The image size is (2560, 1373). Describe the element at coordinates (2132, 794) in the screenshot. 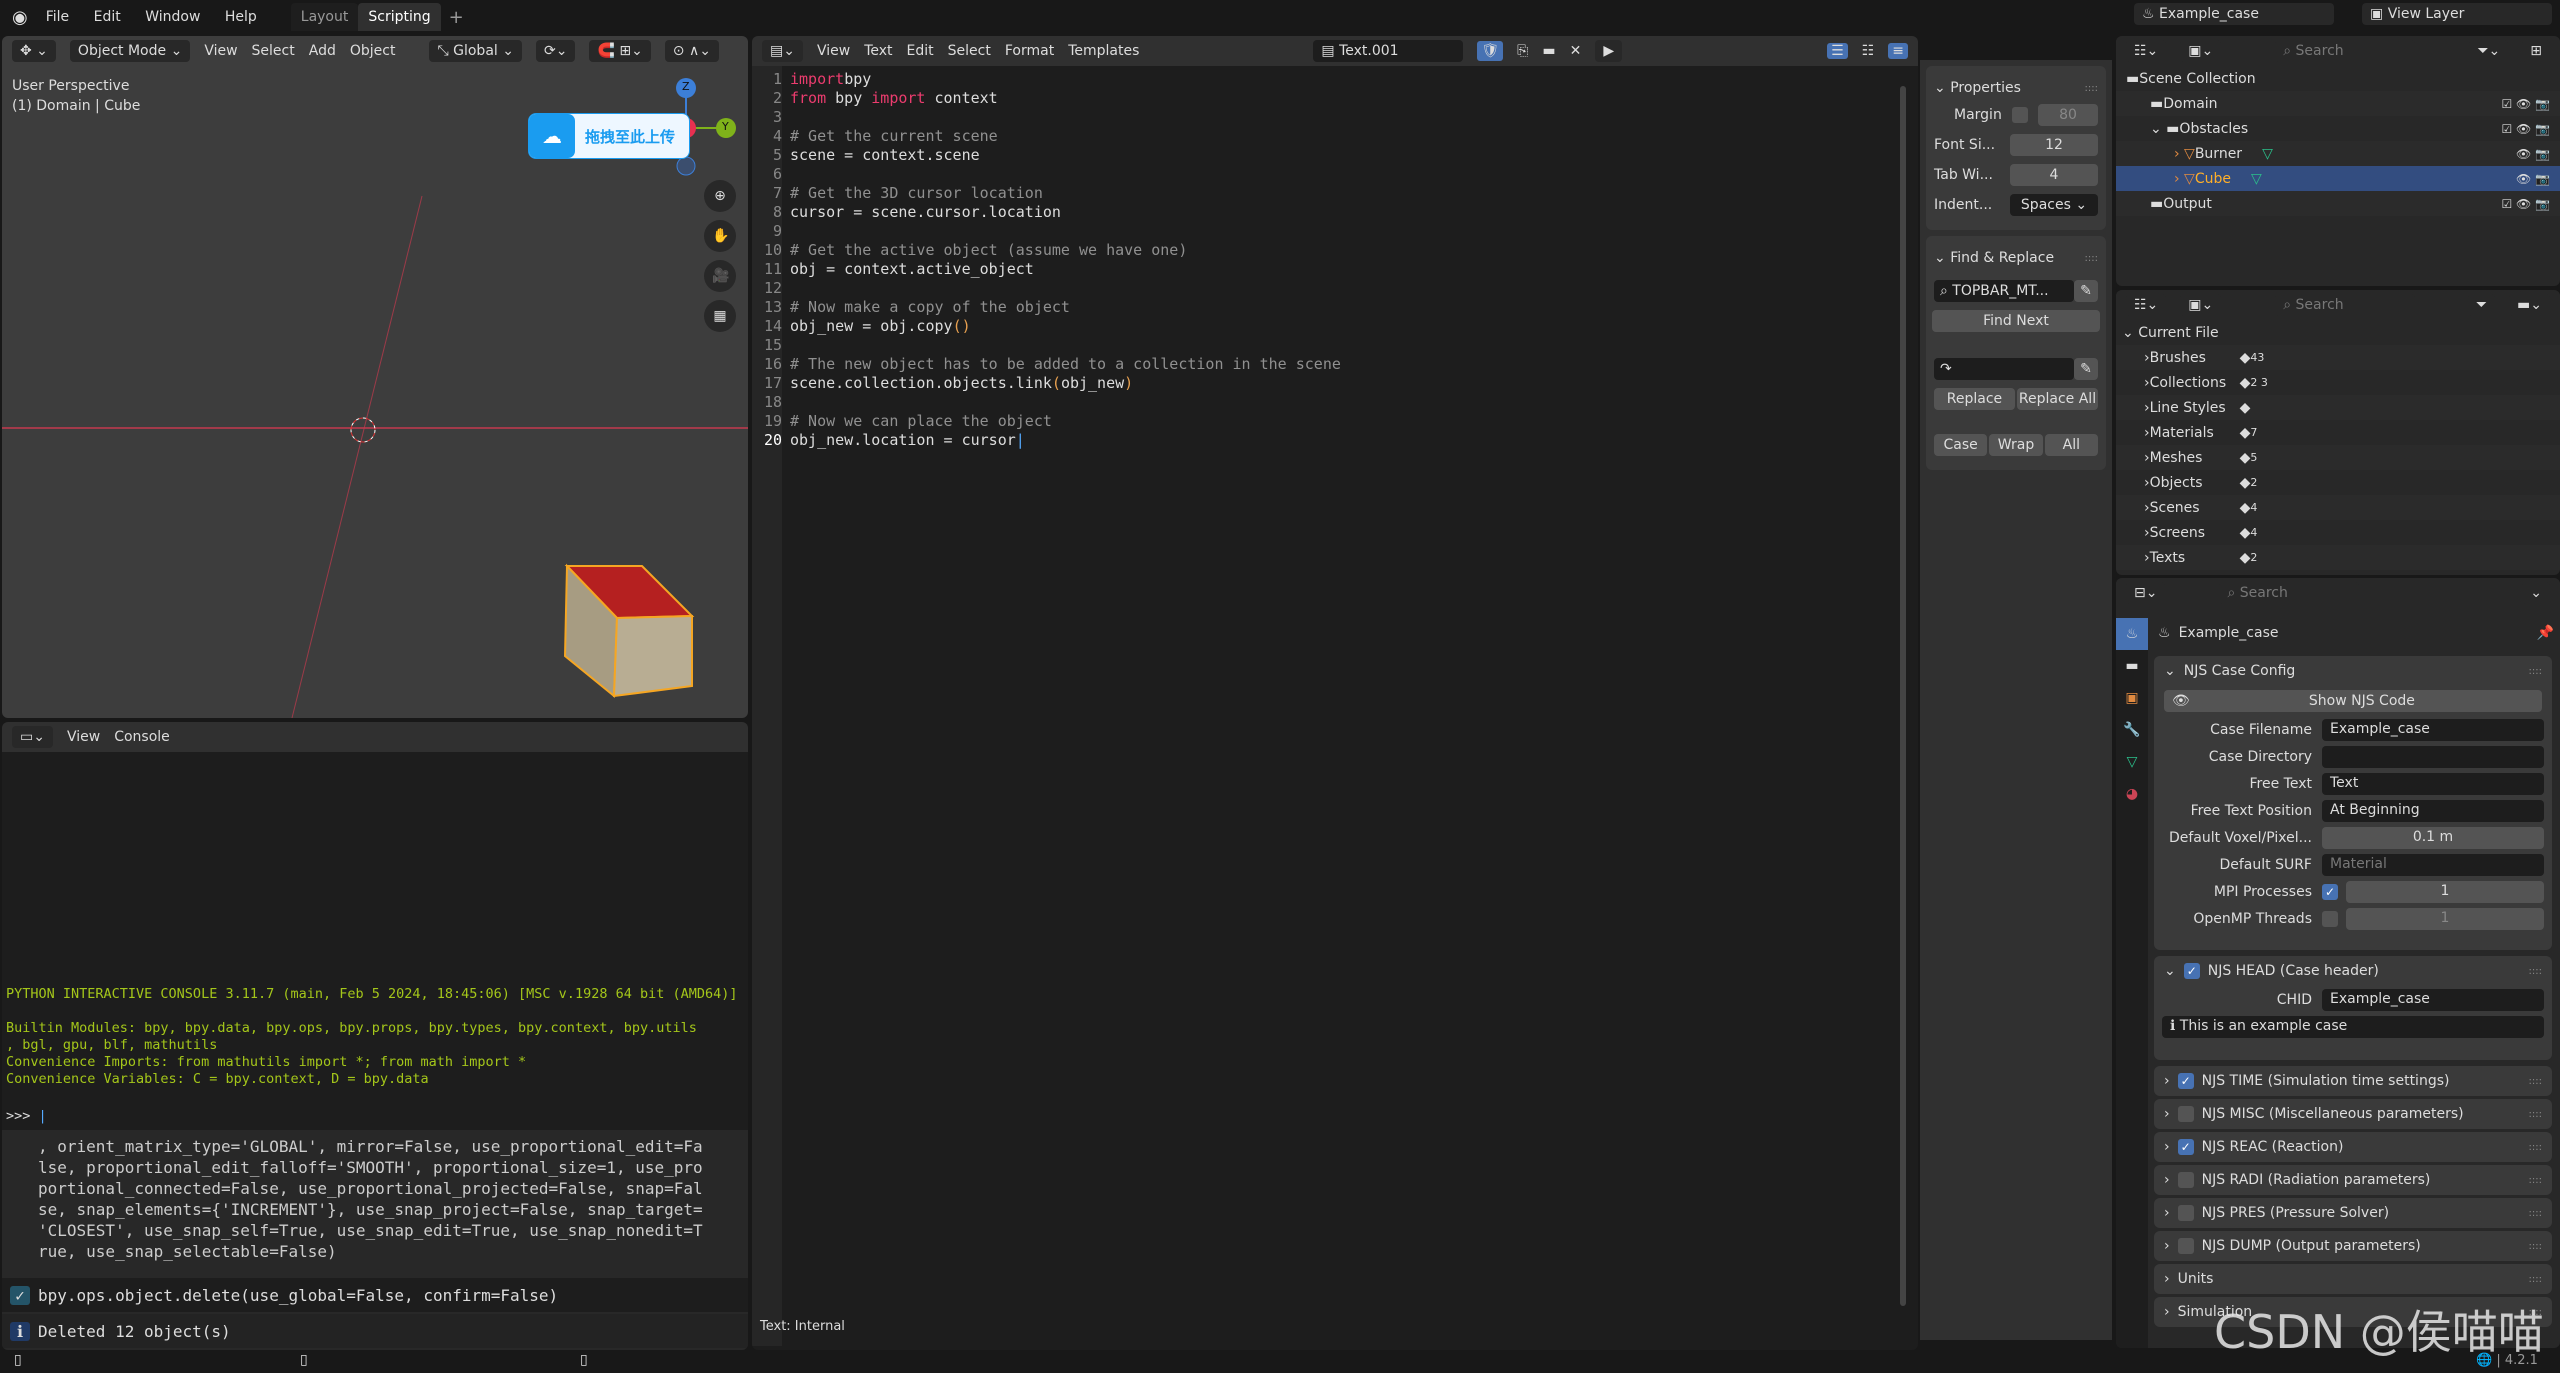

I see `material-tab-icon: ◕` at that location.